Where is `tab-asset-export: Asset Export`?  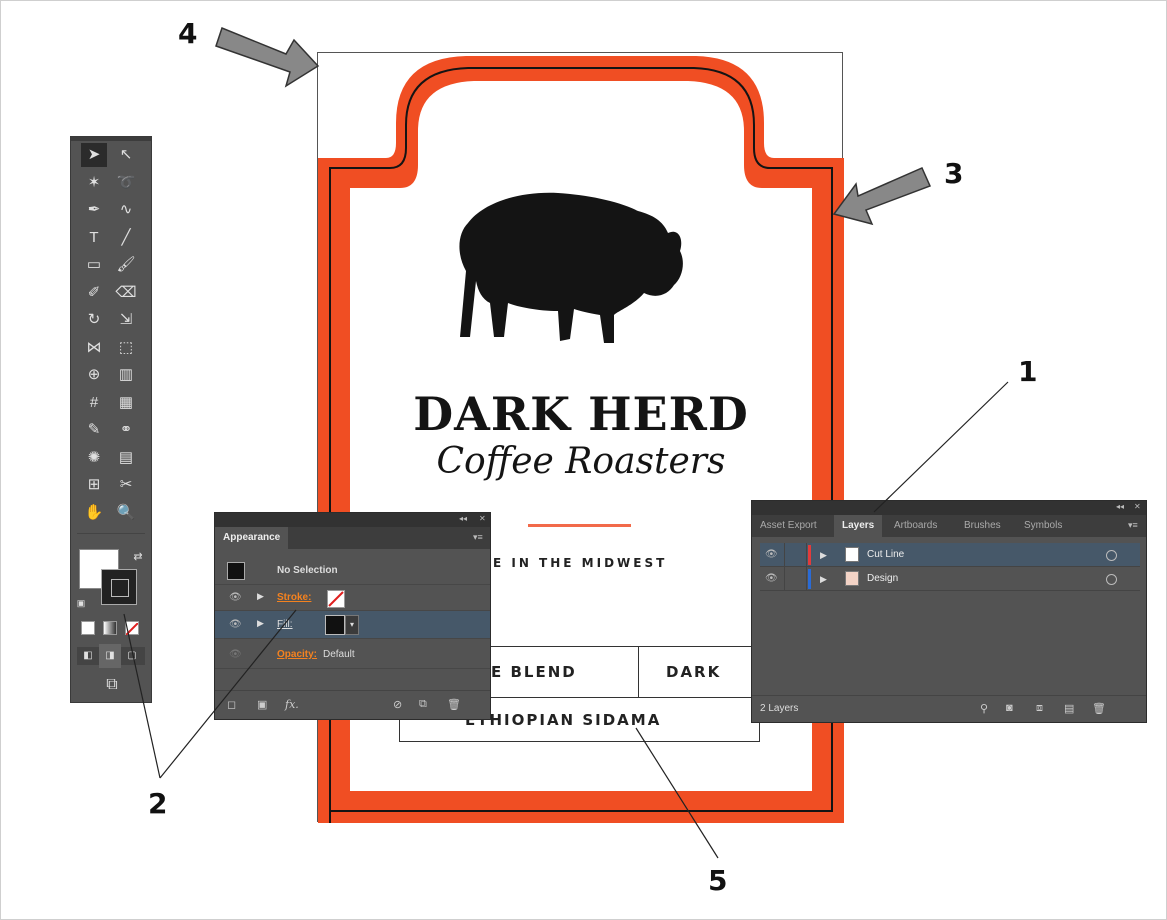
tab-asset-export: Asset Export is located at coordinates (788, 526).